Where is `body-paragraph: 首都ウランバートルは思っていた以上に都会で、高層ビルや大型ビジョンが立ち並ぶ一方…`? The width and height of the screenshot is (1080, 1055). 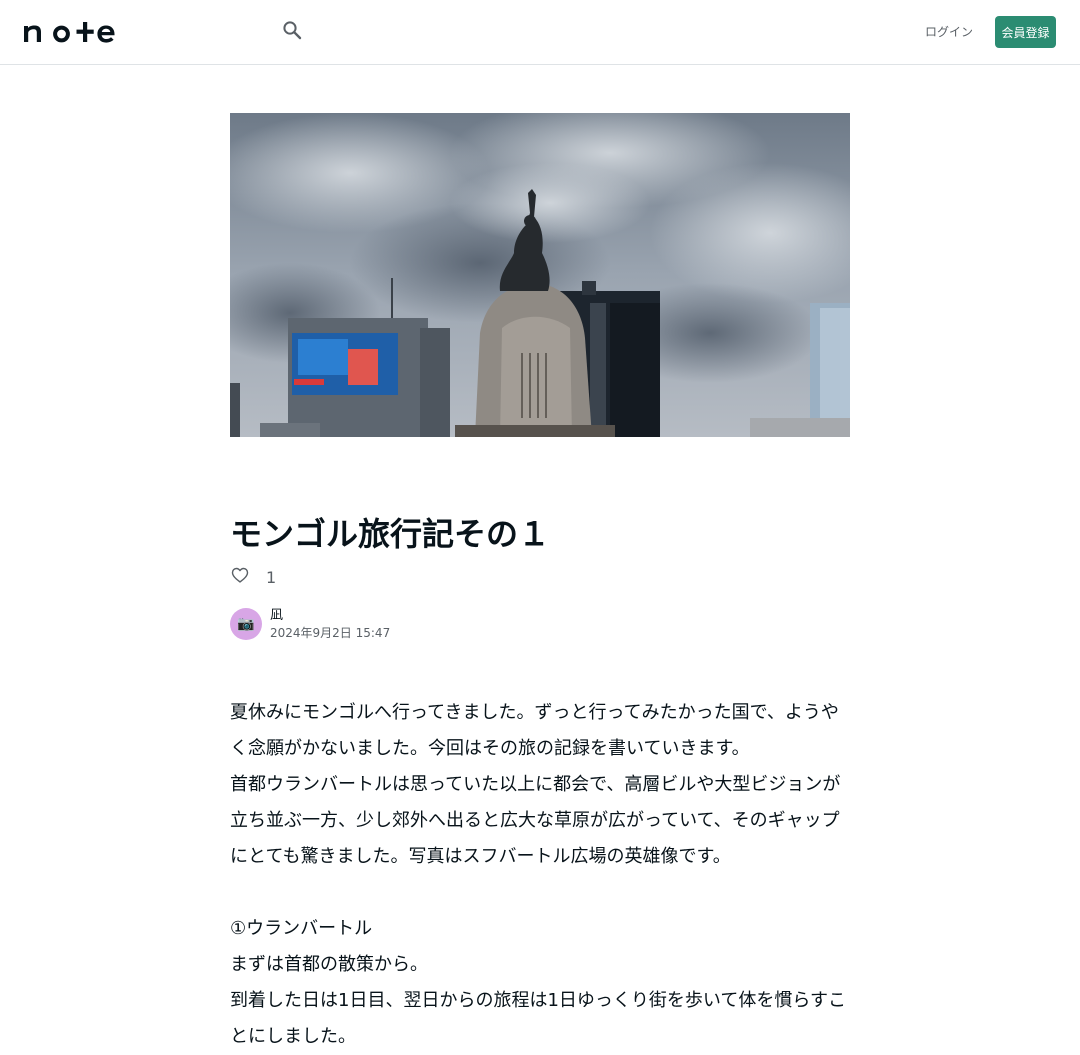
body-paragraph: 首都ウランバートルは思っていた以上に都会で、高層ビルや大型ビジョンが立ち並ぶ一方… is located at coordinates (535, 820).